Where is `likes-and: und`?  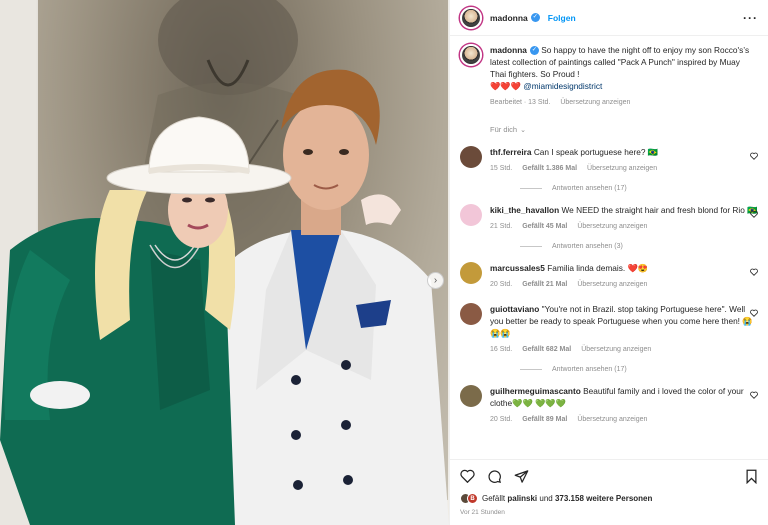 likes-and: und is located at coordinates (546, 498).